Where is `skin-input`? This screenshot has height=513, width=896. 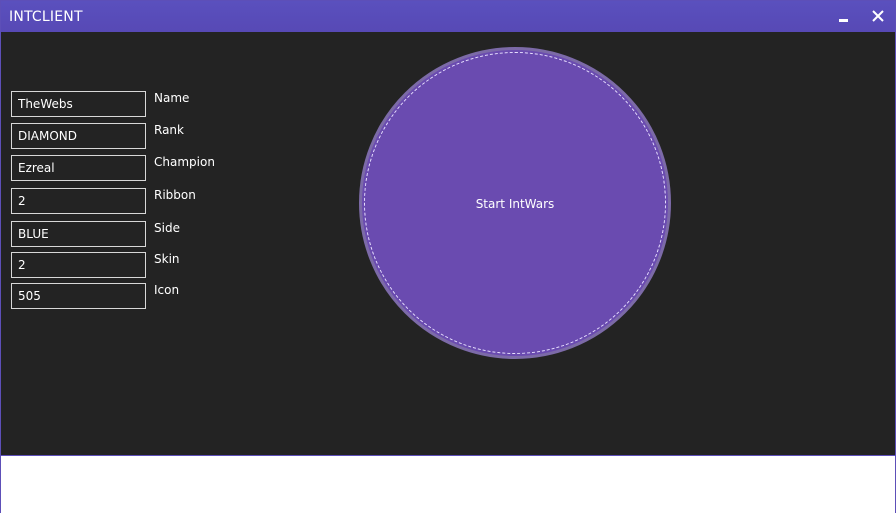 skin-input is located at coordinates (78, 265).